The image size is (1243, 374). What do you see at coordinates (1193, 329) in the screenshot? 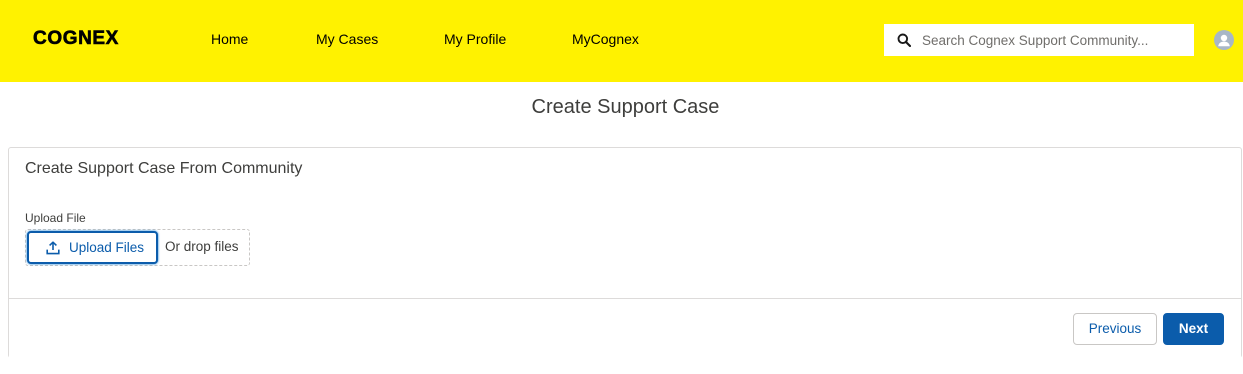
I see `next-button: Next` at bounding box center [1193, 329].